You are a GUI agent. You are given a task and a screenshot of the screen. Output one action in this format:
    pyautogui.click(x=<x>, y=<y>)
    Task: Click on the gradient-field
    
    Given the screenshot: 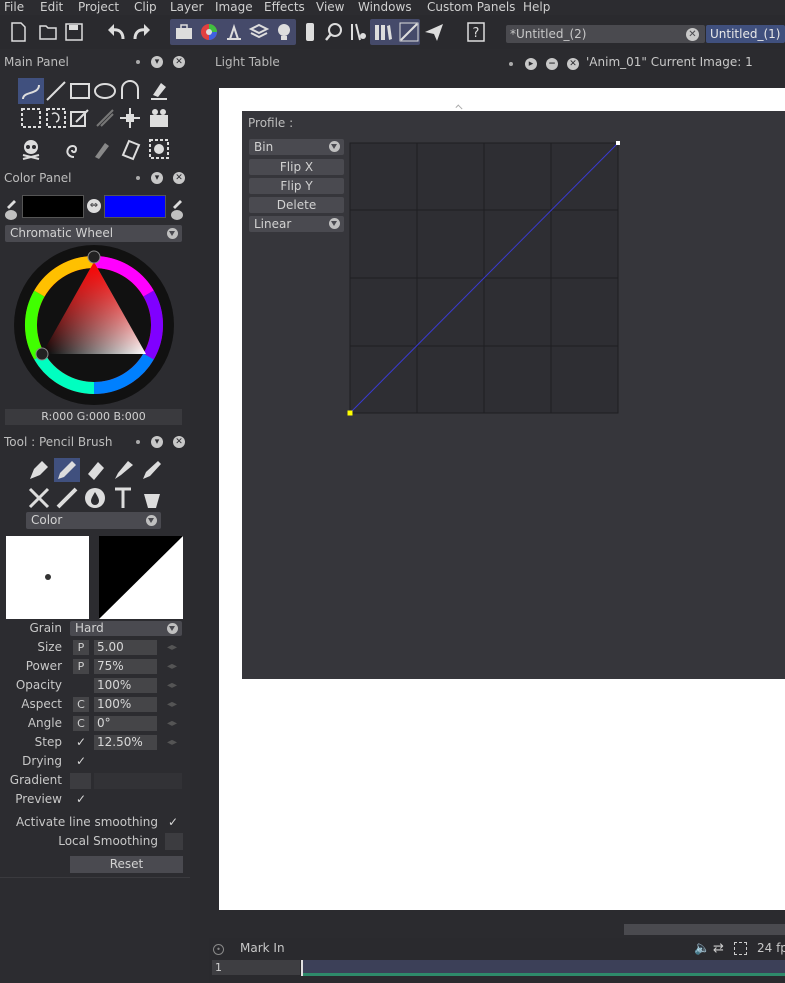 What is the action you would take?
    pyautogui.click(x=138, y=781)
    